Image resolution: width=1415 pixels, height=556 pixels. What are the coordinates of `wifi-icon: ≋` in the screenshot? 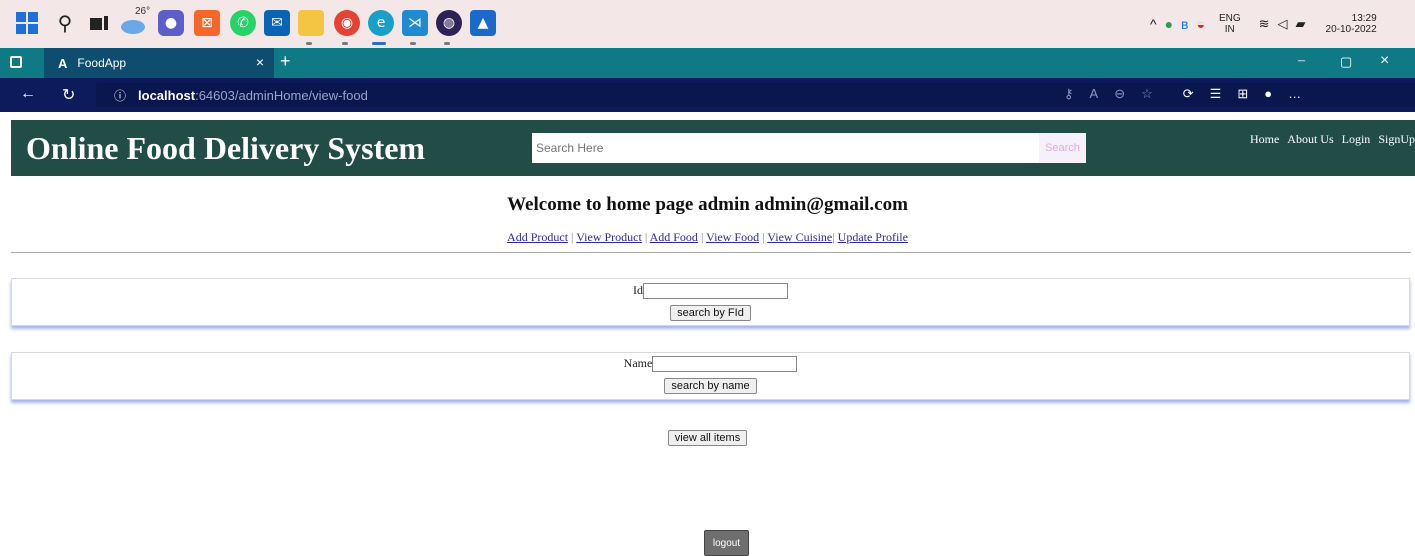 It's located at (1264, 24).